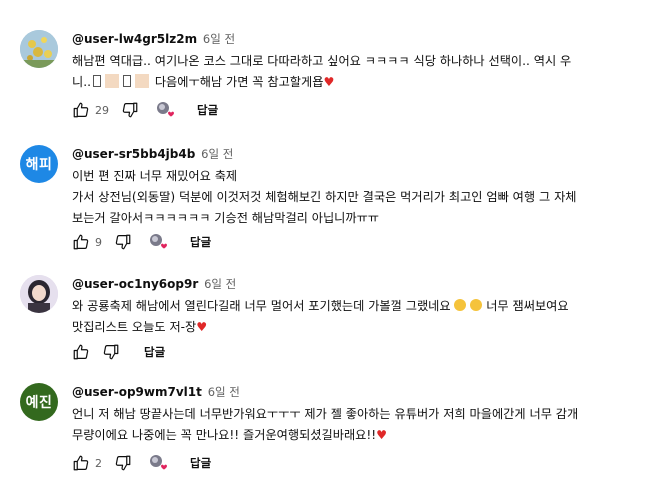 The width and height of the screenshot is (662, 496). Describe the element at coordinates (226, 218) in the screenshot. I see `comment-text-line: 보는거 갈아서ㅋㅋㅋㅋㅋㅋ 기승전 해남막걸리 아닙니까ㅠㅠ` at that location.